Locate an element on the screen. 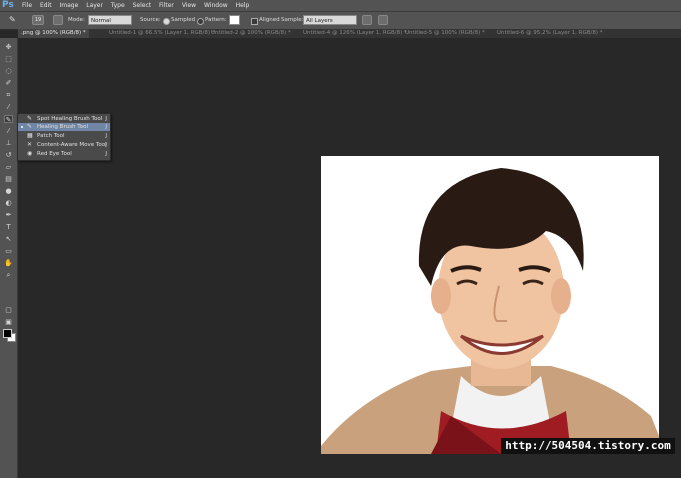  menu-image: Image is located at coordinates (69, 5).